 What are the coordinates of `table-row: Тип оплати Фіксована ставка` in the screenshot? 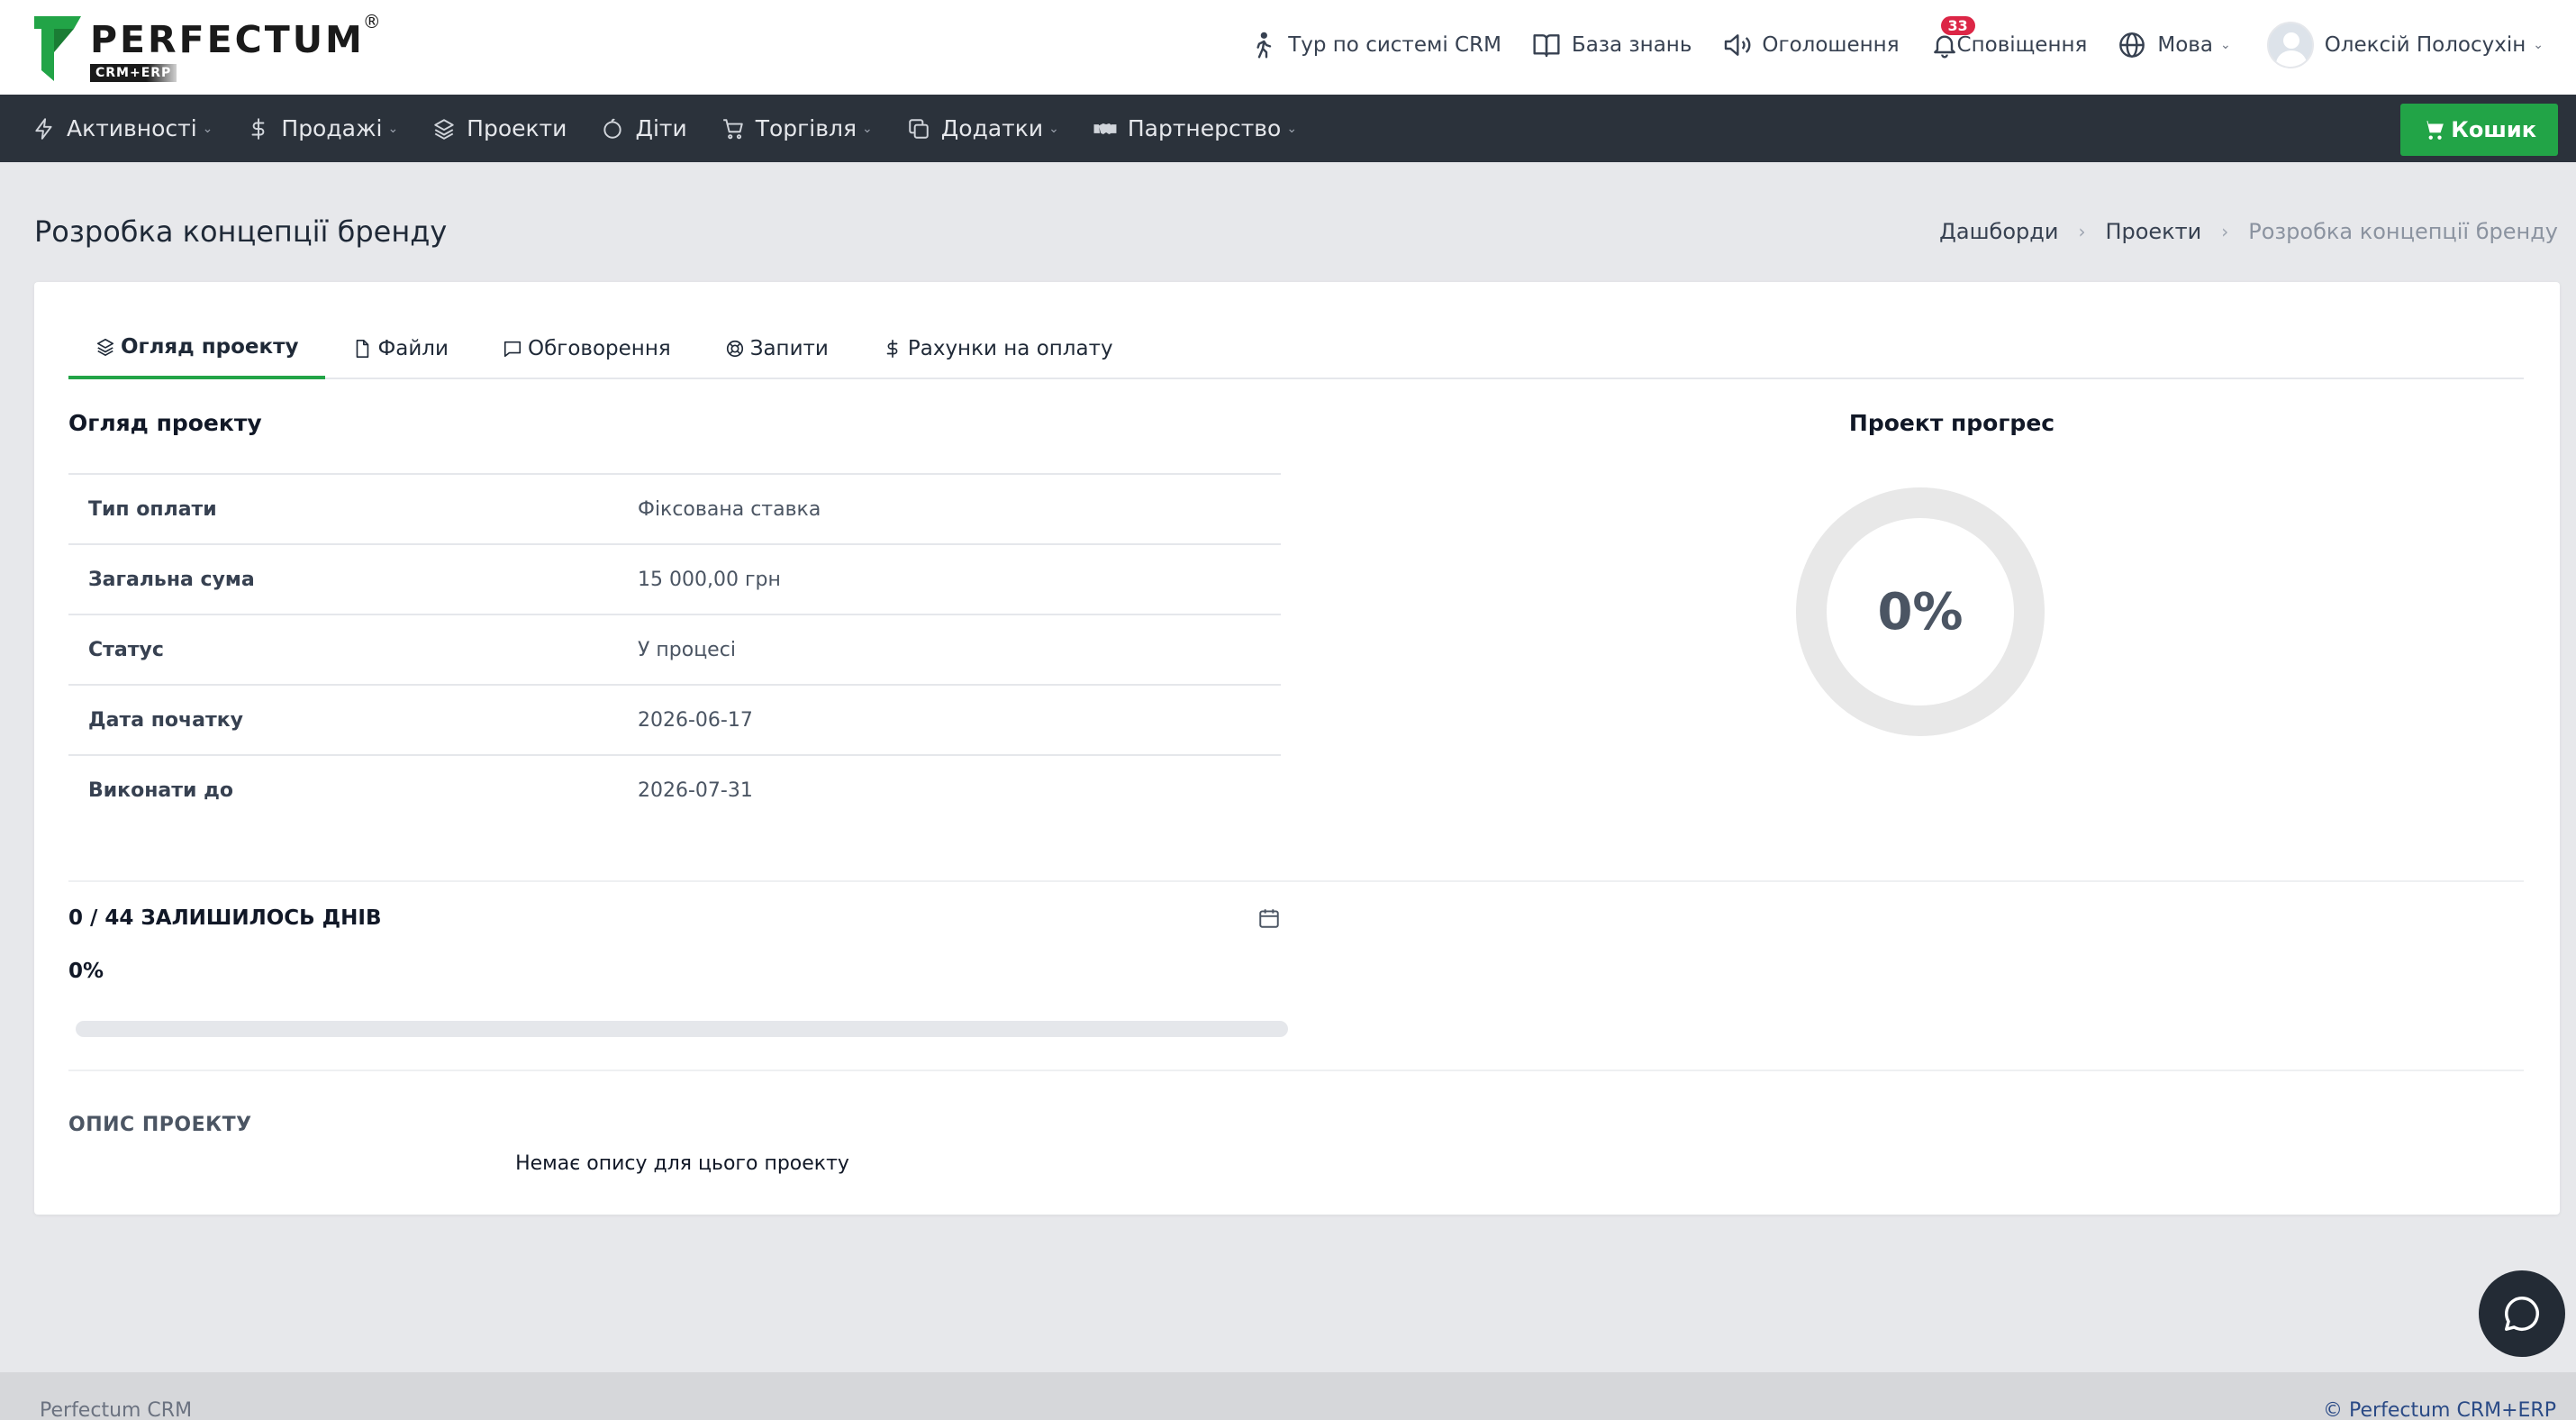 It's located at (674, 509).